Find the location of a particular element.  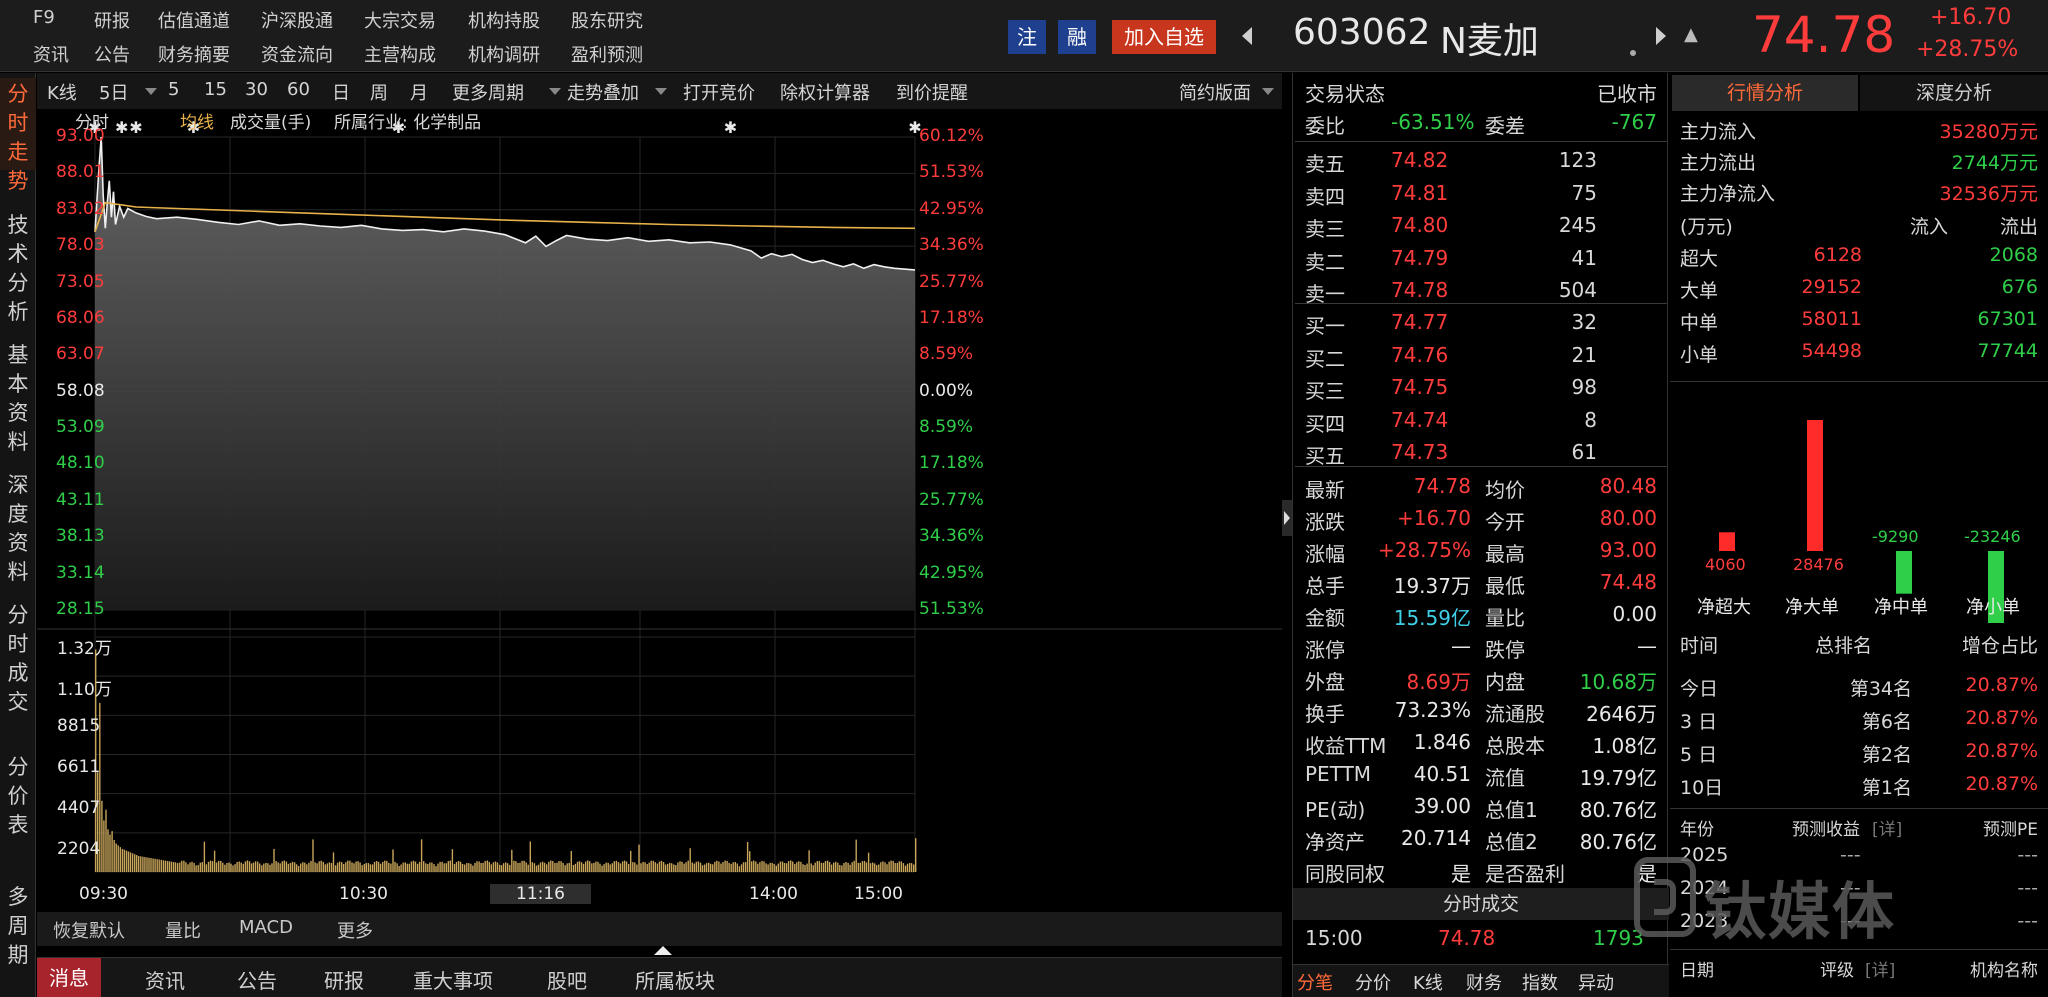

day5-button: 5日 is located at coordinates (113, 92).